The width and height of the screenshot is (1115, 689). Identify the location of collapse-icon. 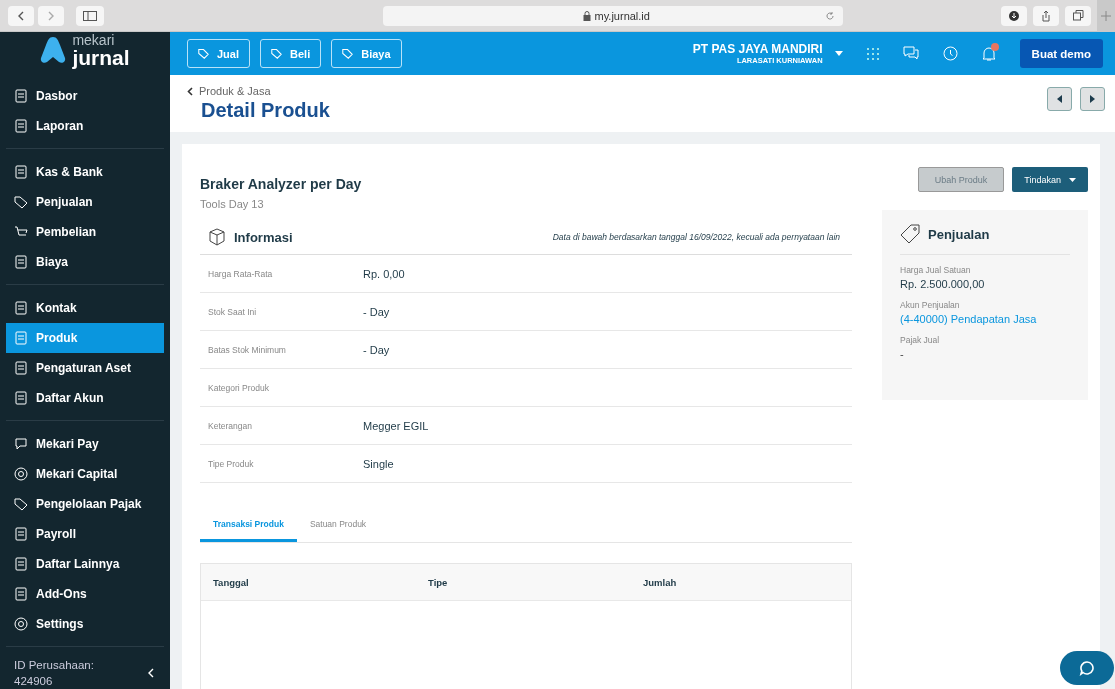
(151, 672).